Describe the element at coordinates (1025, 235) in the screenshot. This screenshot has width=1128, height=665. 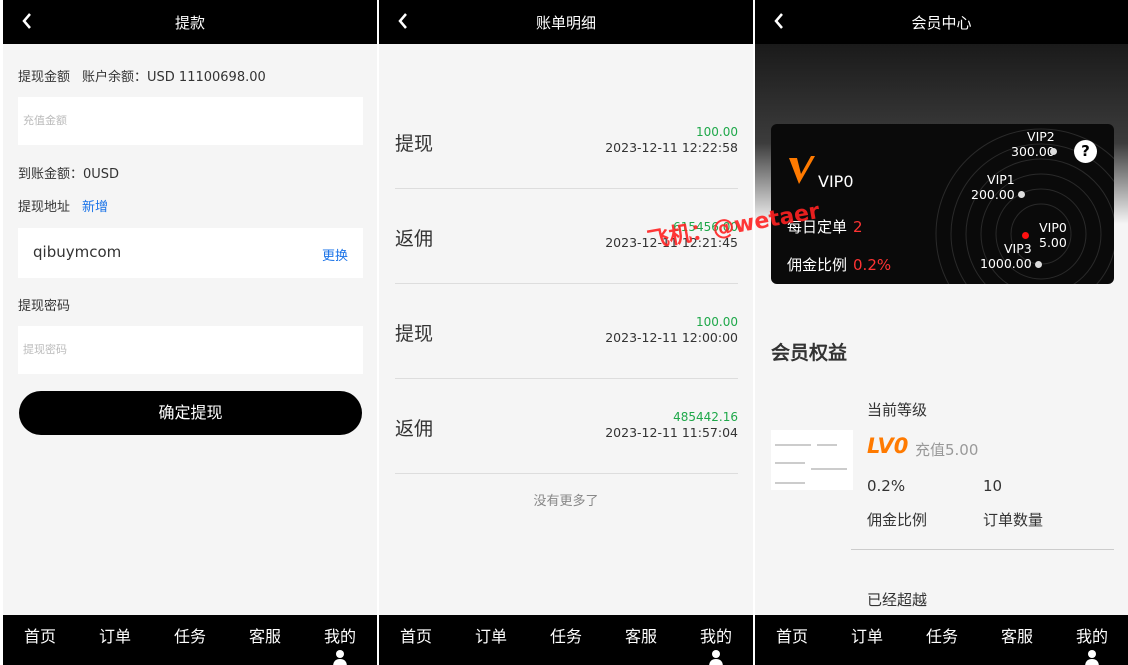
I see `current-level-dot` at that location.